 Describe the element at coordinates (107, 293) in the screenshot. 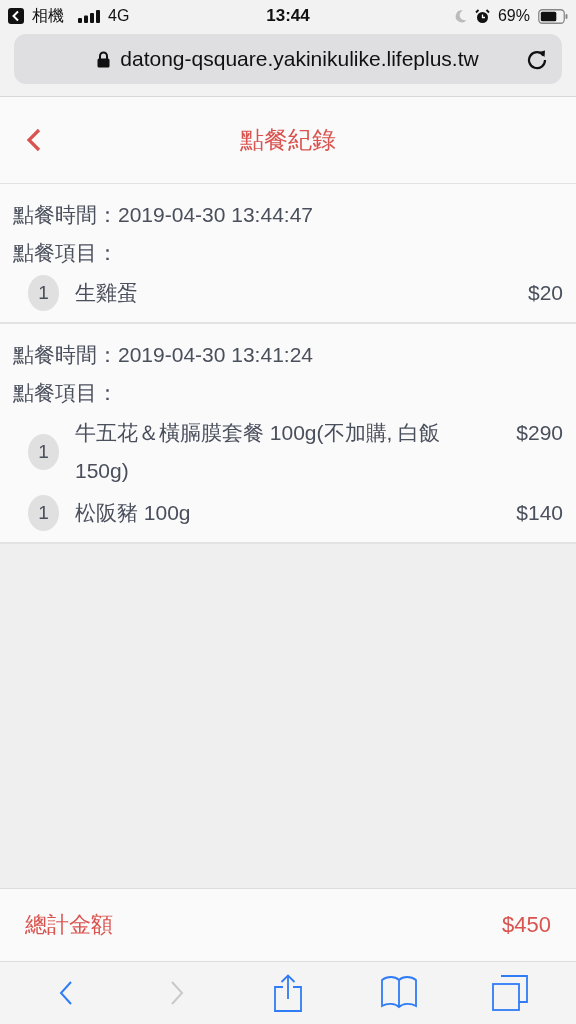

I see `item-name: 生雞蛋` at that location.